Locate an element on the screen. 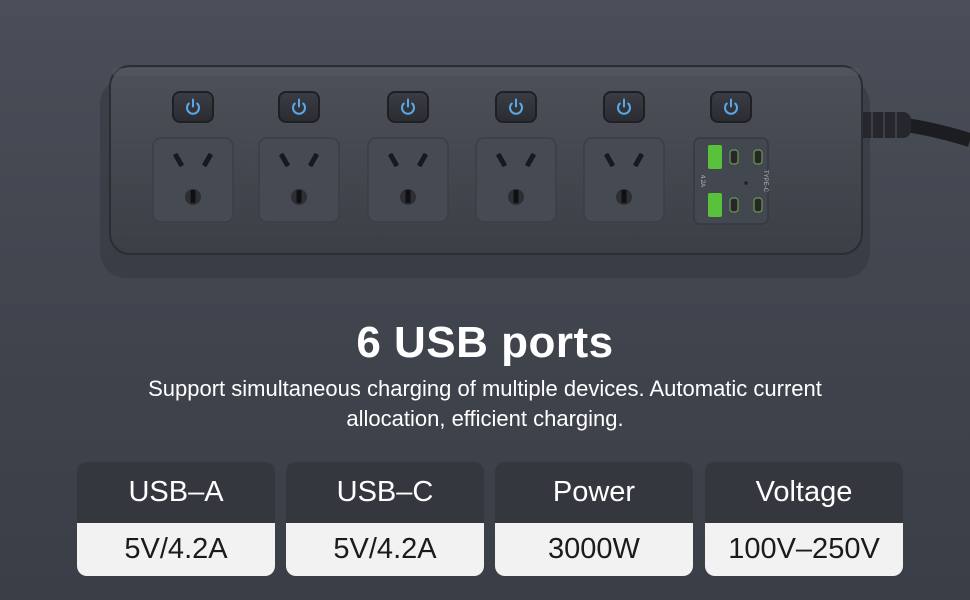  usb-a-rating-label: 4.2A is located at coordinates (702, 181).